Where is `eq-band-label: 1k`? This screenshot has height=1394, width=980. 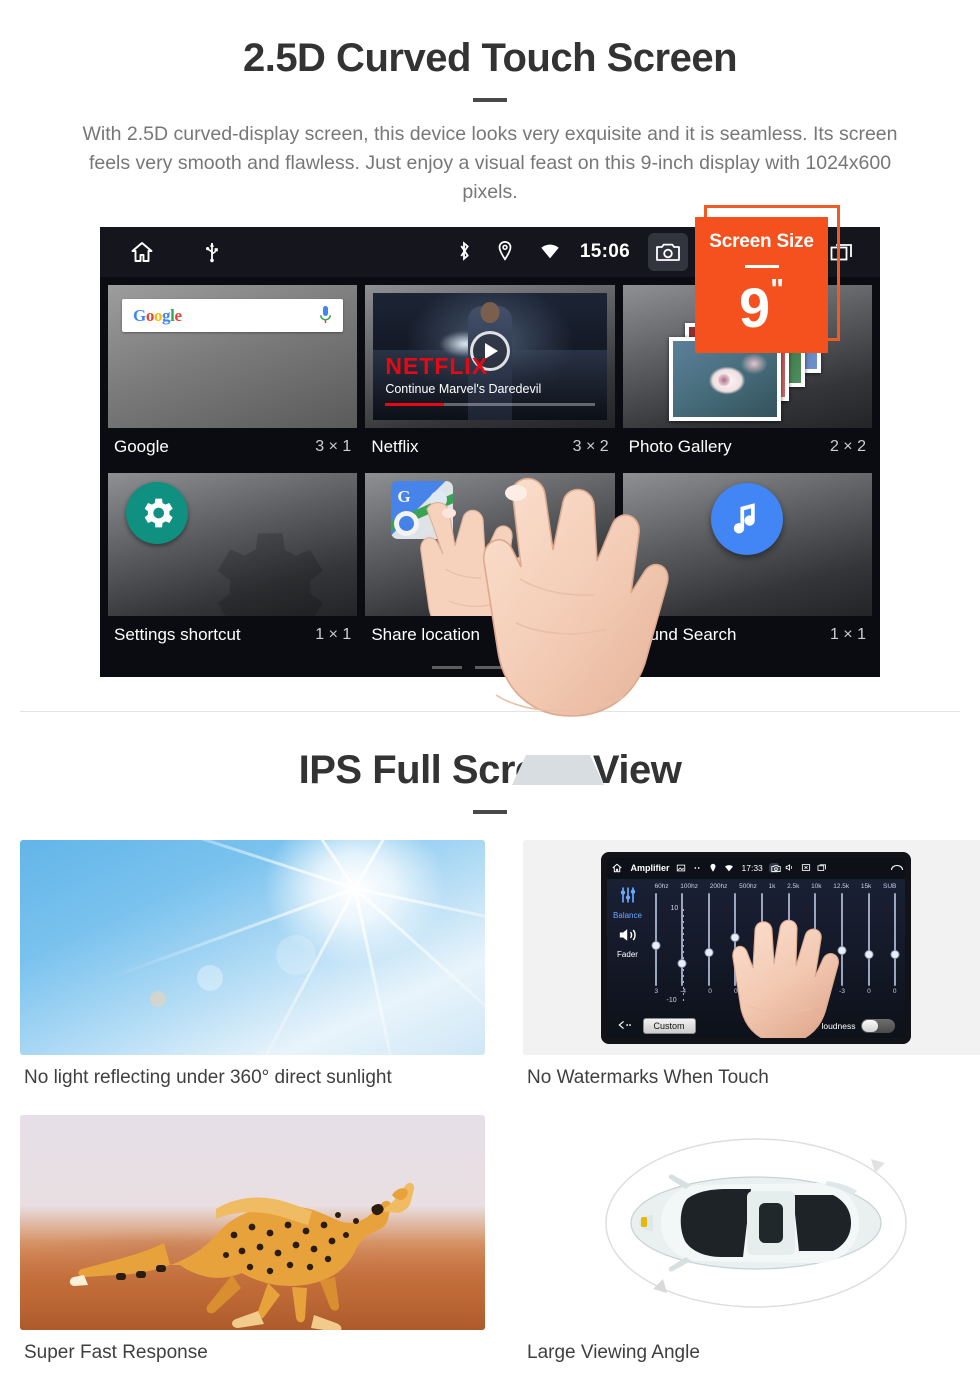 eq-band-label: 1k is located at coordinates (772, 886).